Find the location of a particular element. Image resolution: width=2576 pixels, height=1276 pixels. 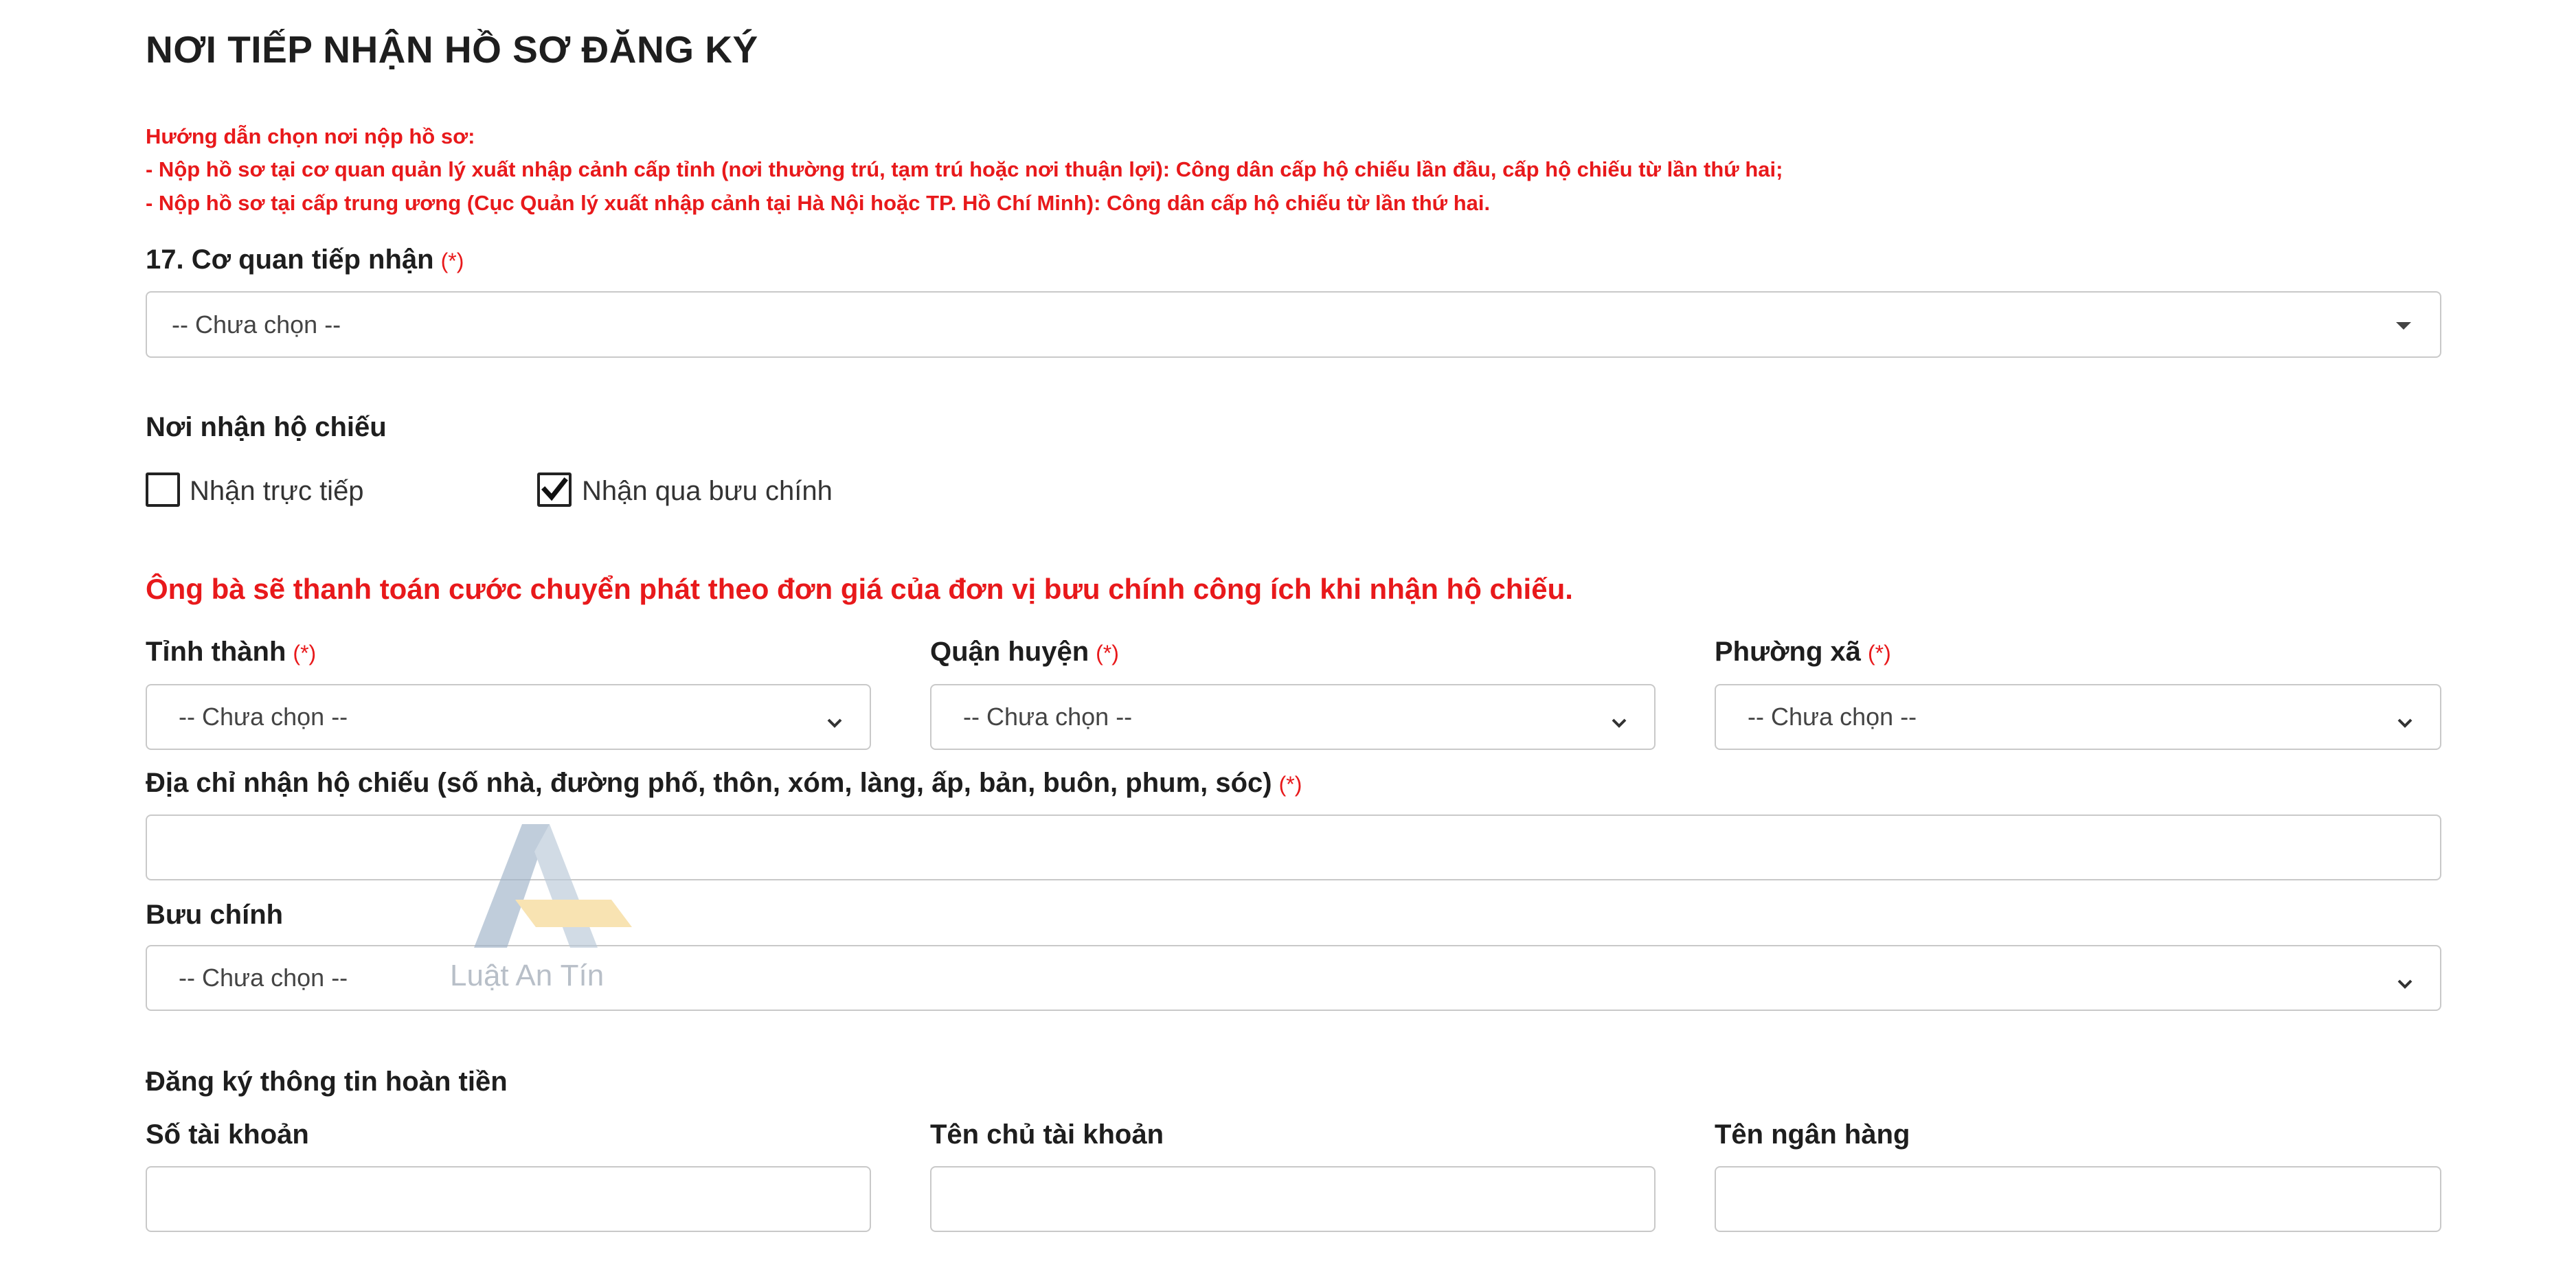

post-office-value: -- Chưa chọn -- is located at coordinates (263, 978).